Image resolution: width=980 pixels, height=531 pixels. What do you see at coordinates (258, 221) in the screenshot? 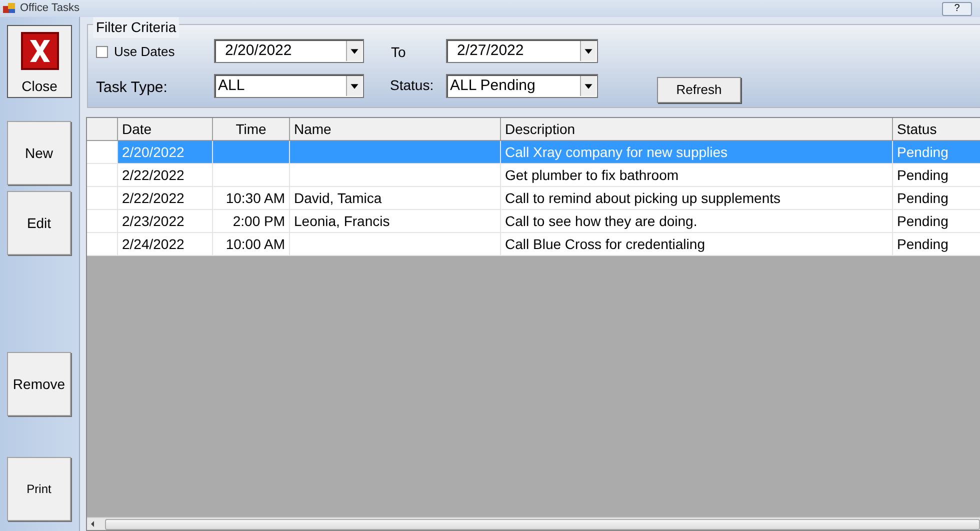
I see `table-cell: 2:00 PM` at bounding box center [258, 221].